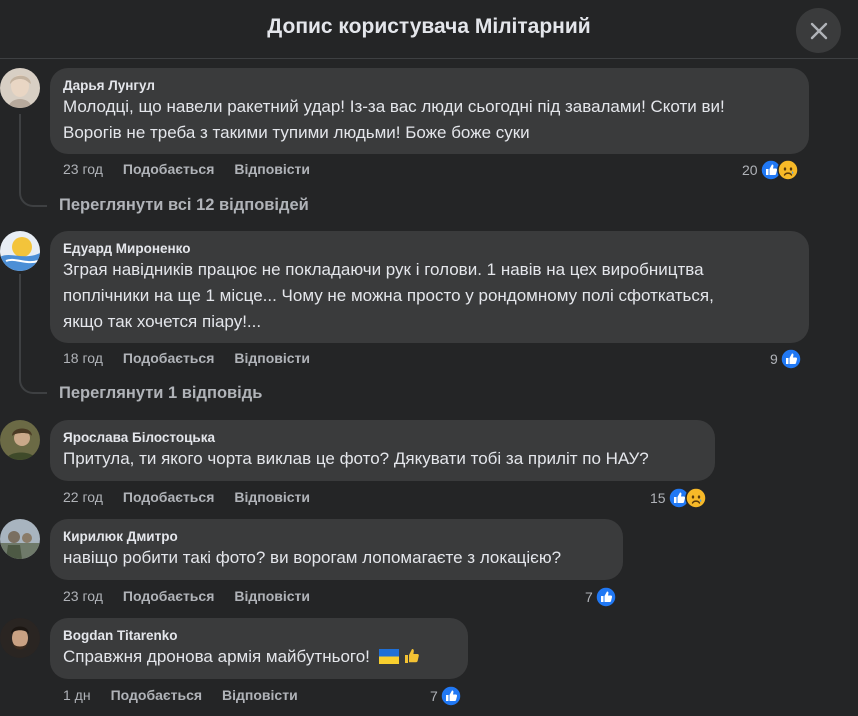 This screenshot has width=858, height=716. Describe the element at coordinates (160, 393) in the screenshot. I see `view-replies-link: Переглянути 1 відповідь` at that location.